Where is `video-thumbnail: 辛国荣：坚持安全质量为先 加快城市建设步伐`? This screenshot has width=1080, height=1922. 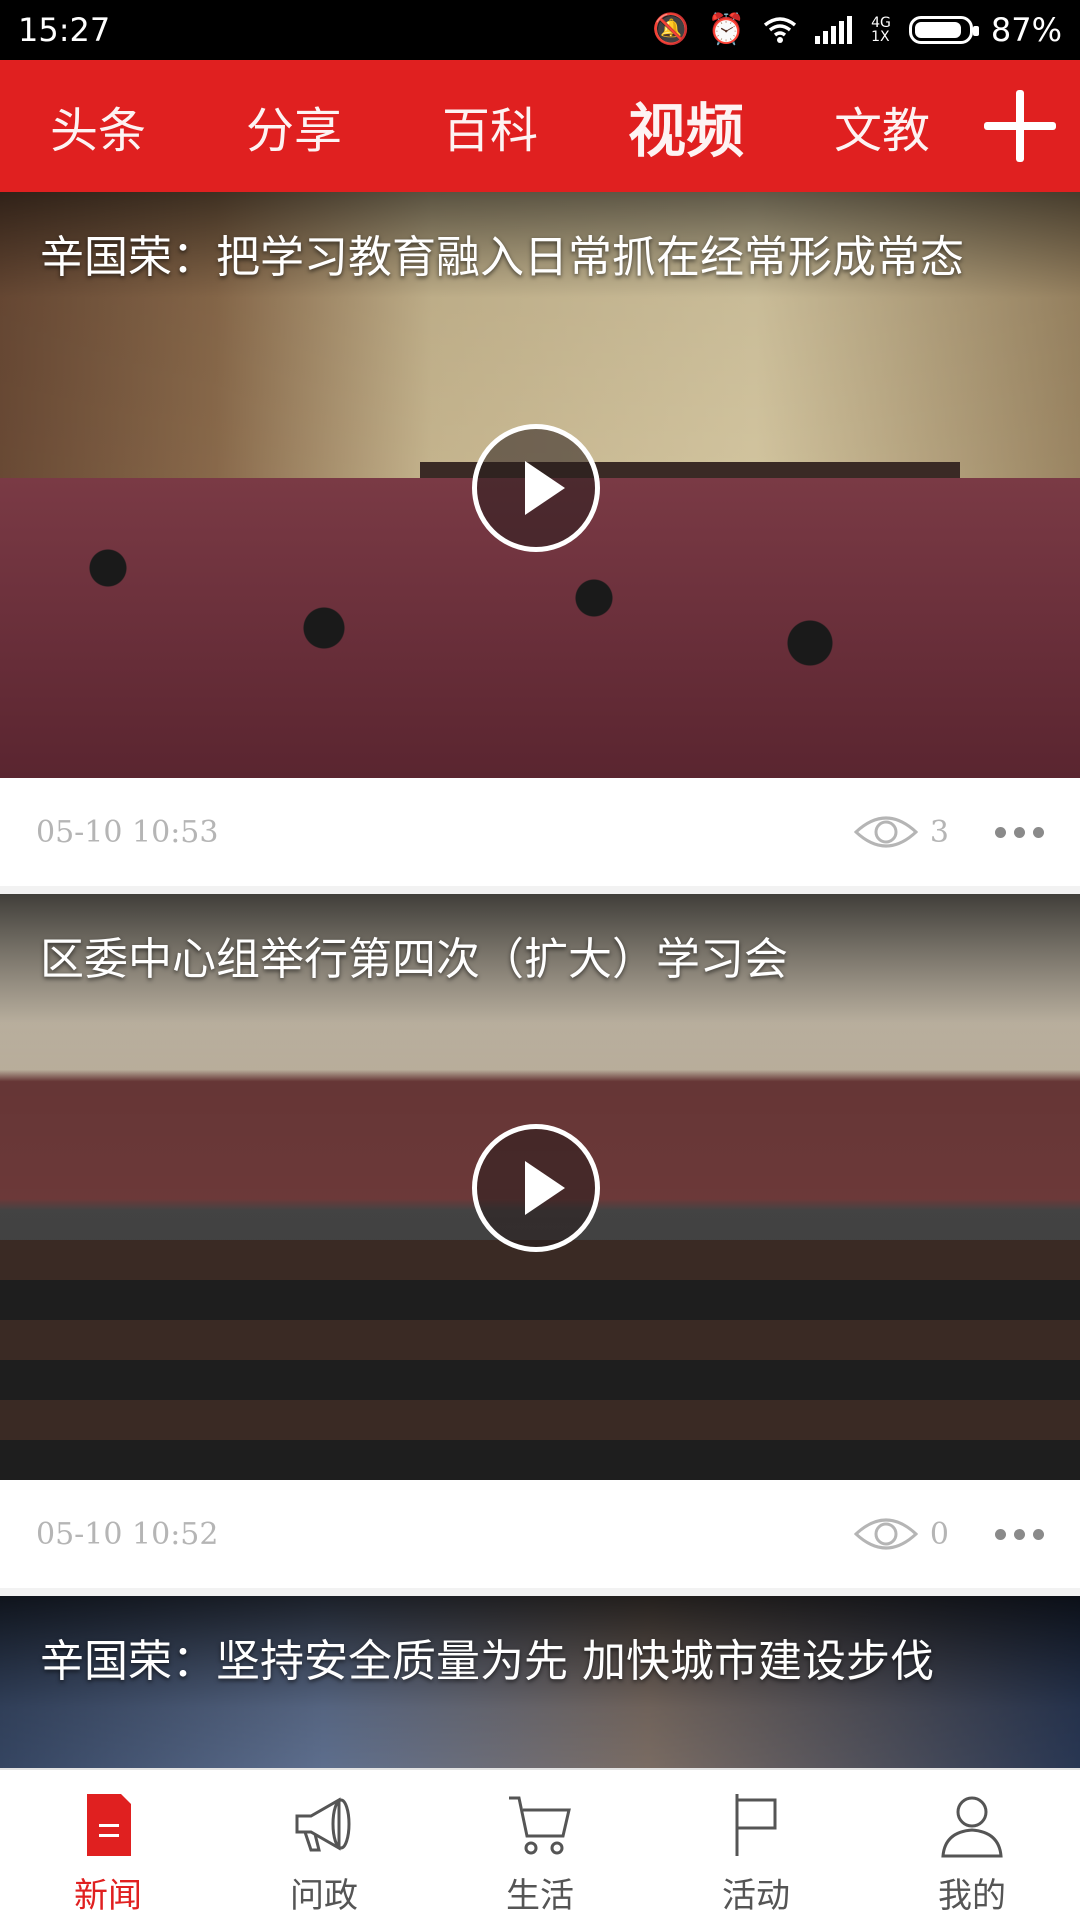 video-thumbnail: 辛国荣：坚持安全质量为先 加快城市建设步伐 is located at coordinates (540, 1689).